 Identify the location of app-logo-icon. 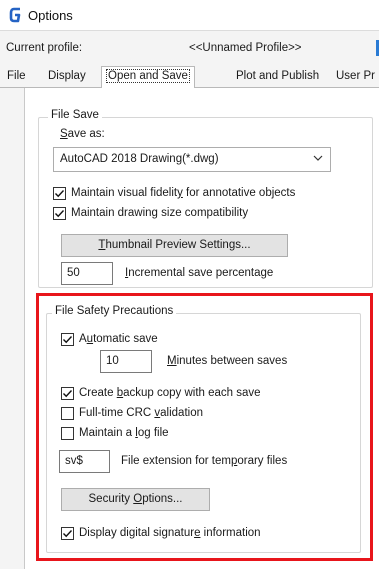
(15, 15).